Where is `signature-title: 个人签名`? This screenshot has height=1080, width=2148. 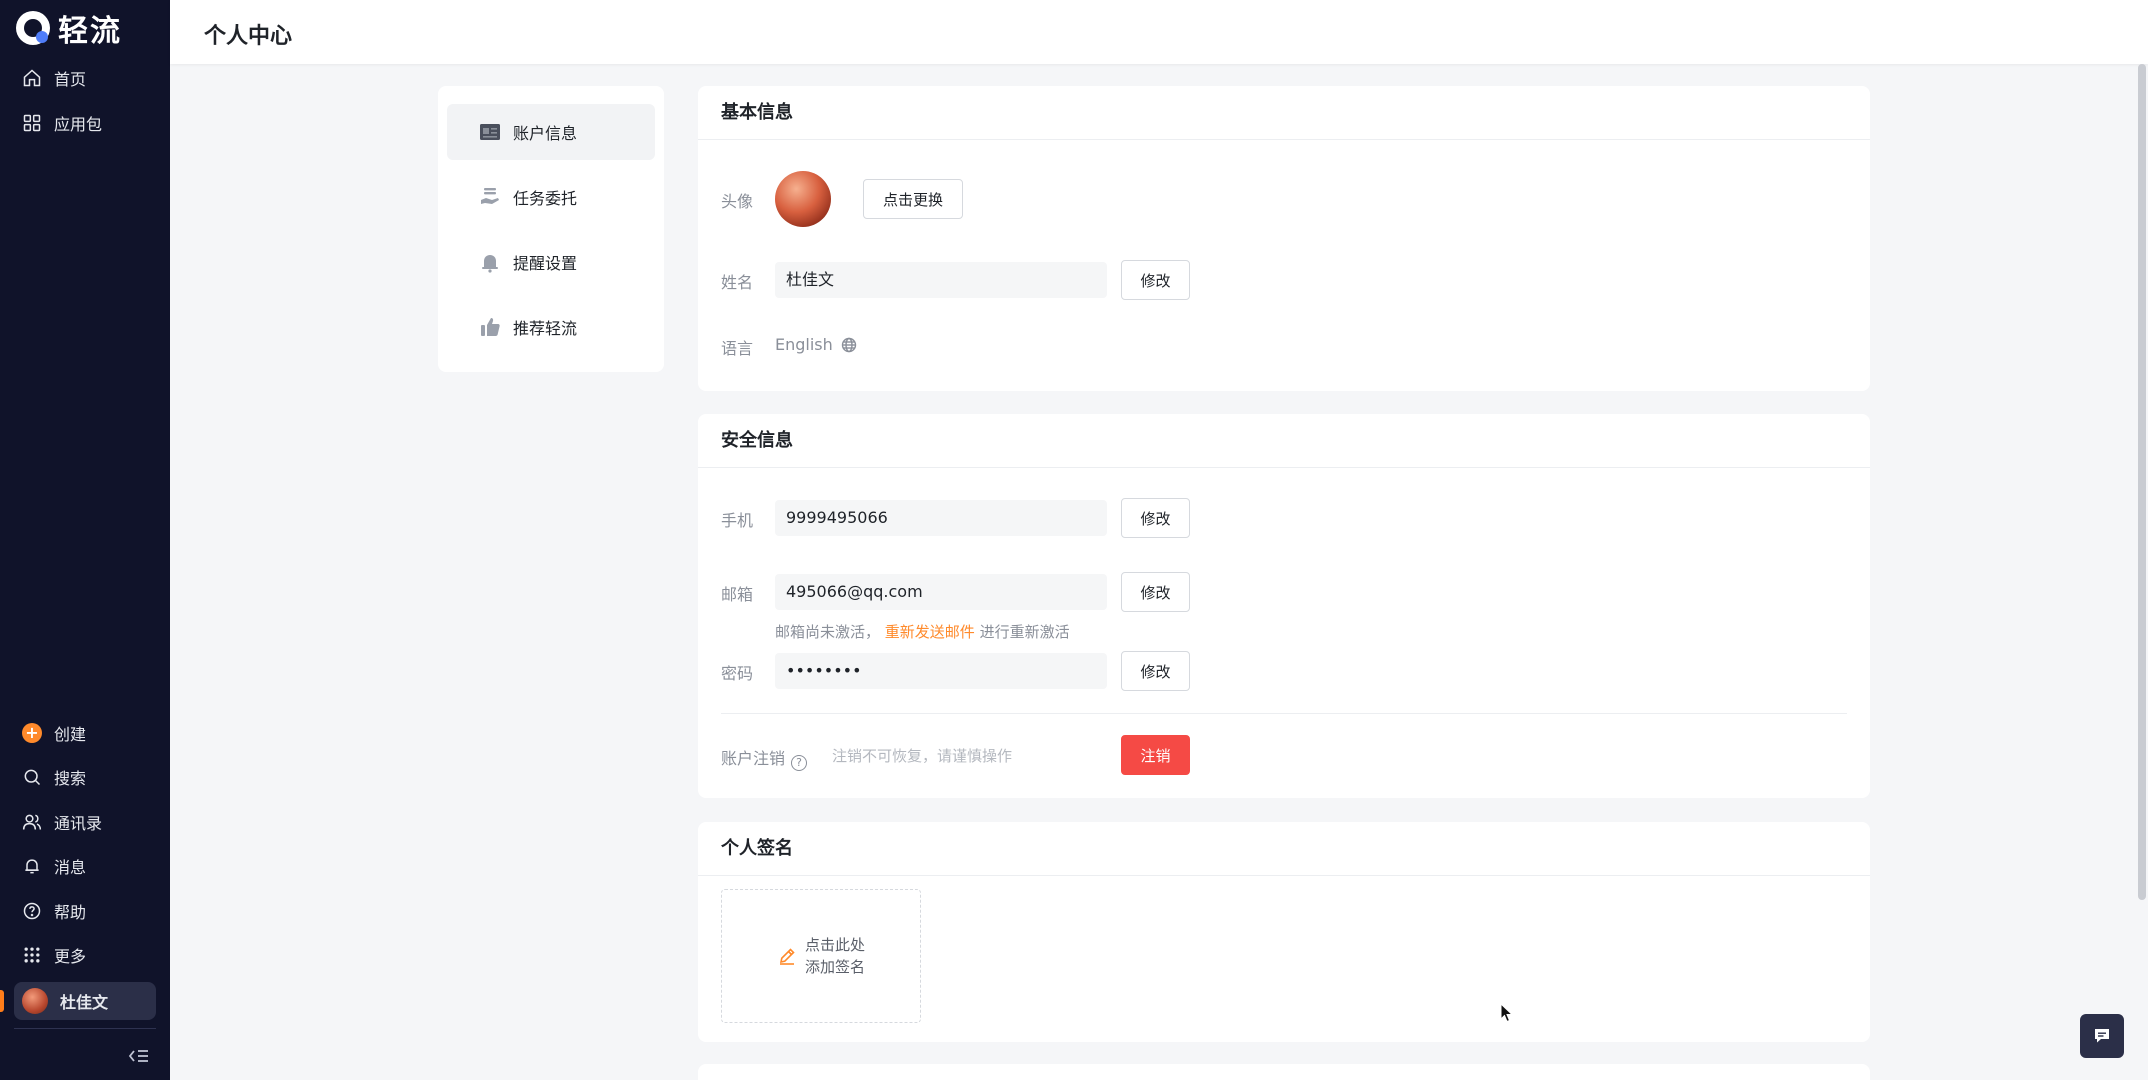 signature-title: 个人签名 is located at coordinates (1284, 849).